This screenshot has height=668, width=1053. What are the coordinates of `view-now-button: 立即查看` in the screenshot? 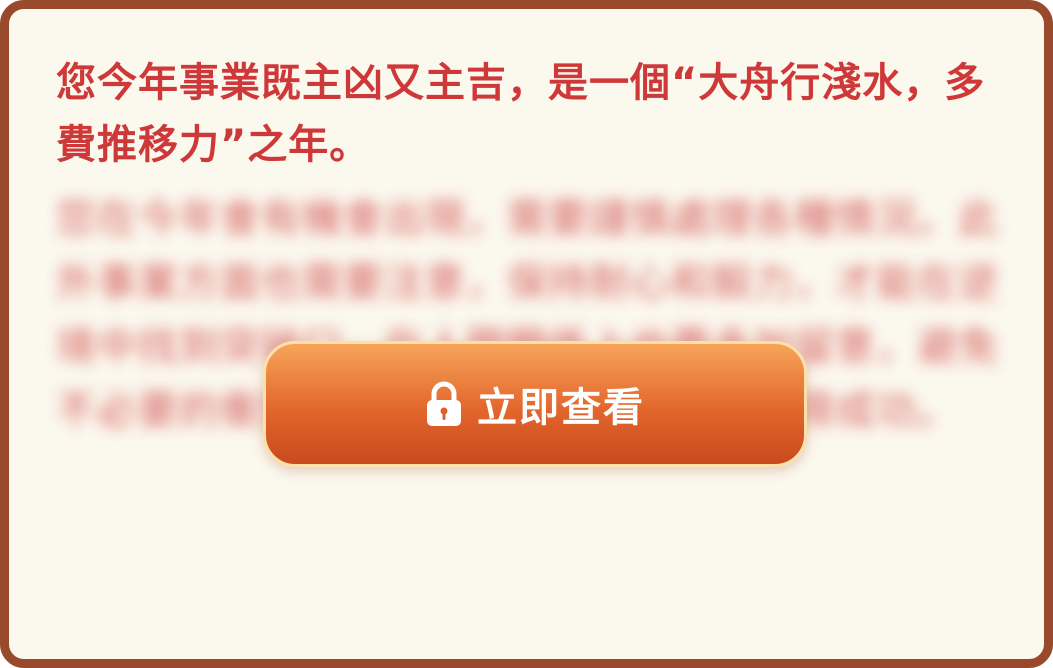 It's located at (535, 404).